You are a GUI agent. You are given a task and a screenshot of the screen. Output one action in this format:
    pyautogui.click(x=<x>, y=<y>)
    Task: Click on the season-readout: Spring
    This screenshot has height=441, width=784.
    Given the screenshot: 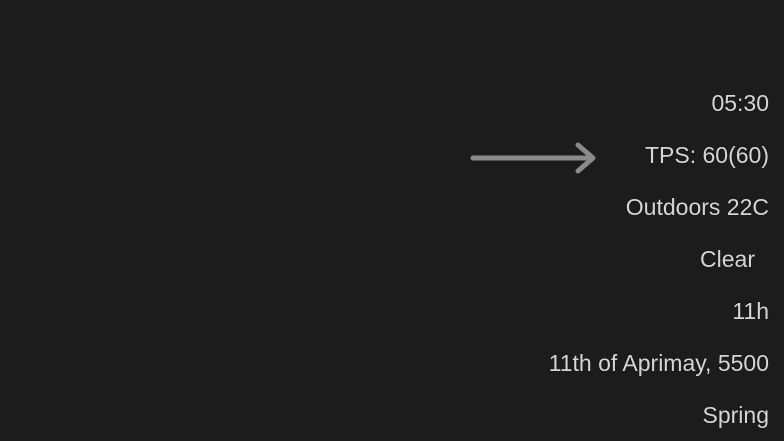 What is the action you would take?
    pyautogui.click(x=559, y=421)
    